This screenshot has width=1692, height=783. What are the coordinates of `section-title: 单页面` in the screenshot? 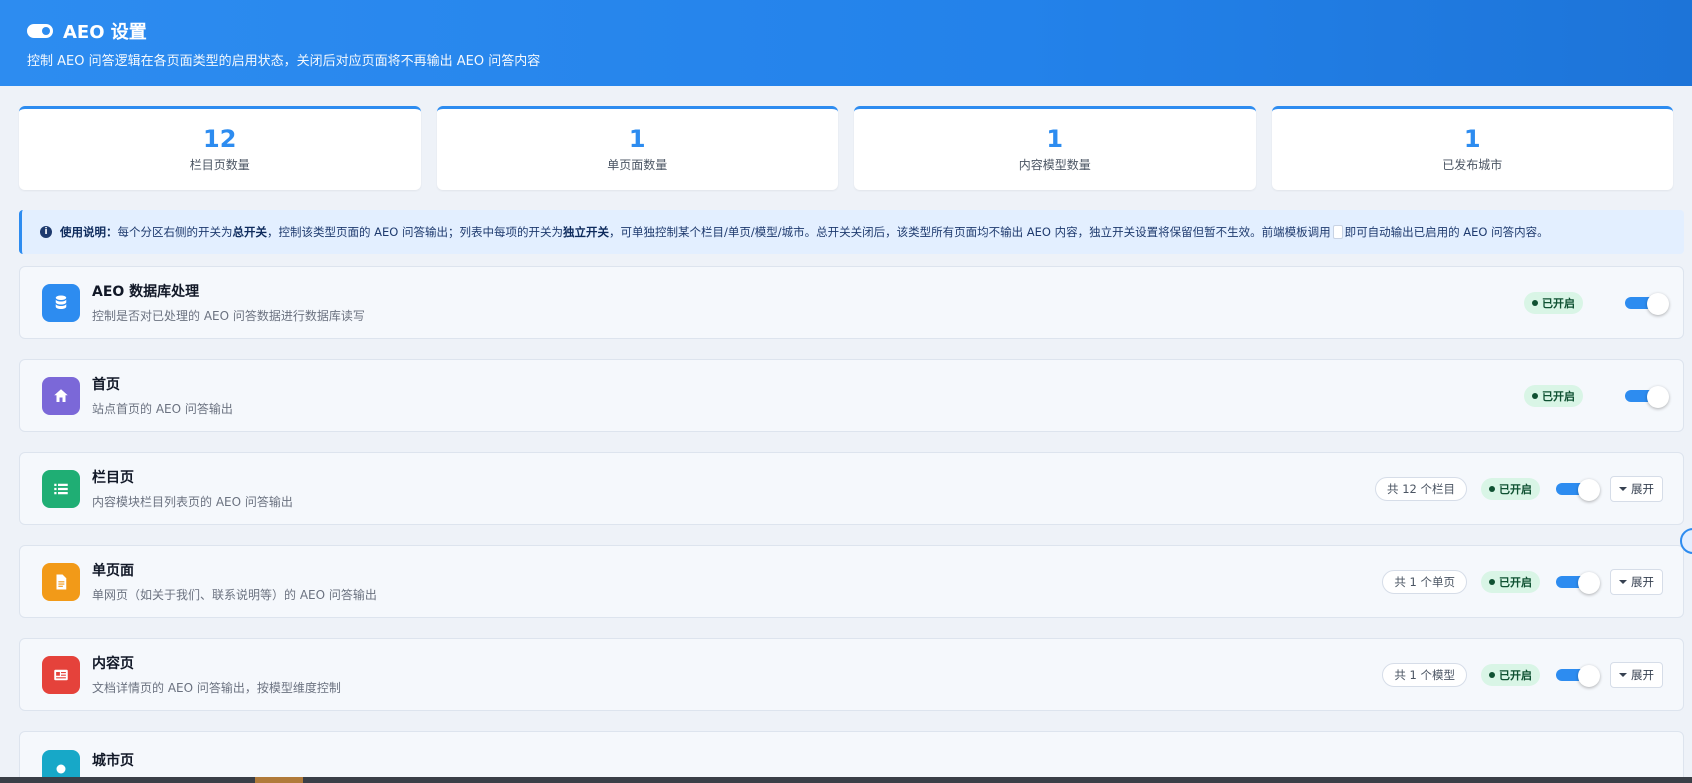 It's located at (113, 571).